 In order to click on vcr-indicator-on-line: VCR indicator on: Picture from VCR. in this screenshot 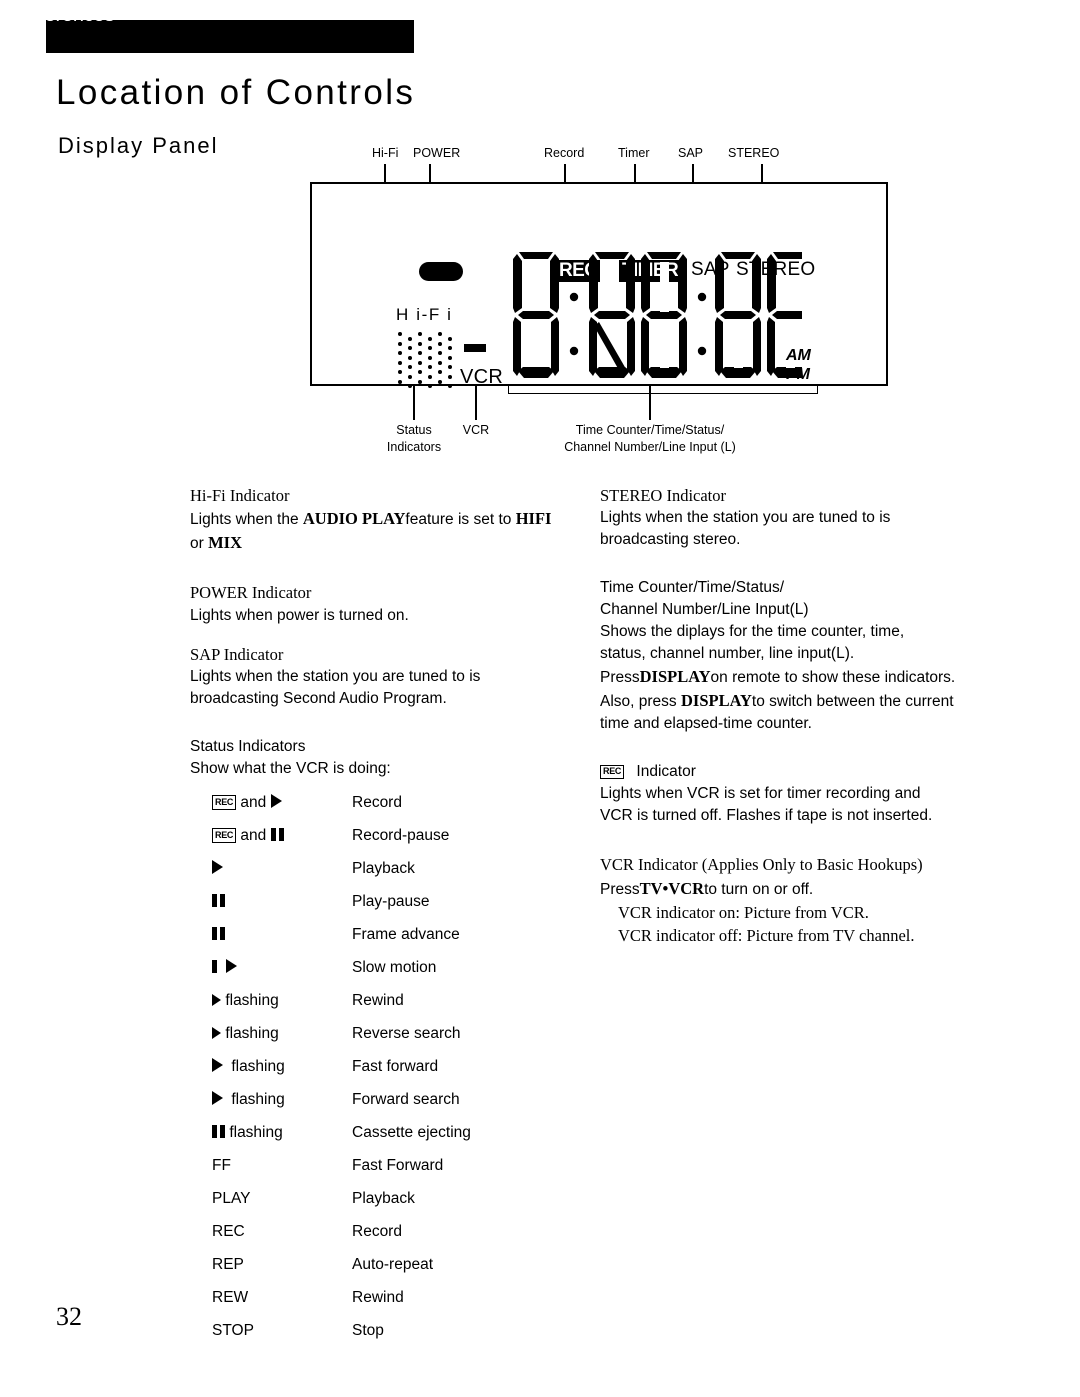, I will do `click(743, 912)`.